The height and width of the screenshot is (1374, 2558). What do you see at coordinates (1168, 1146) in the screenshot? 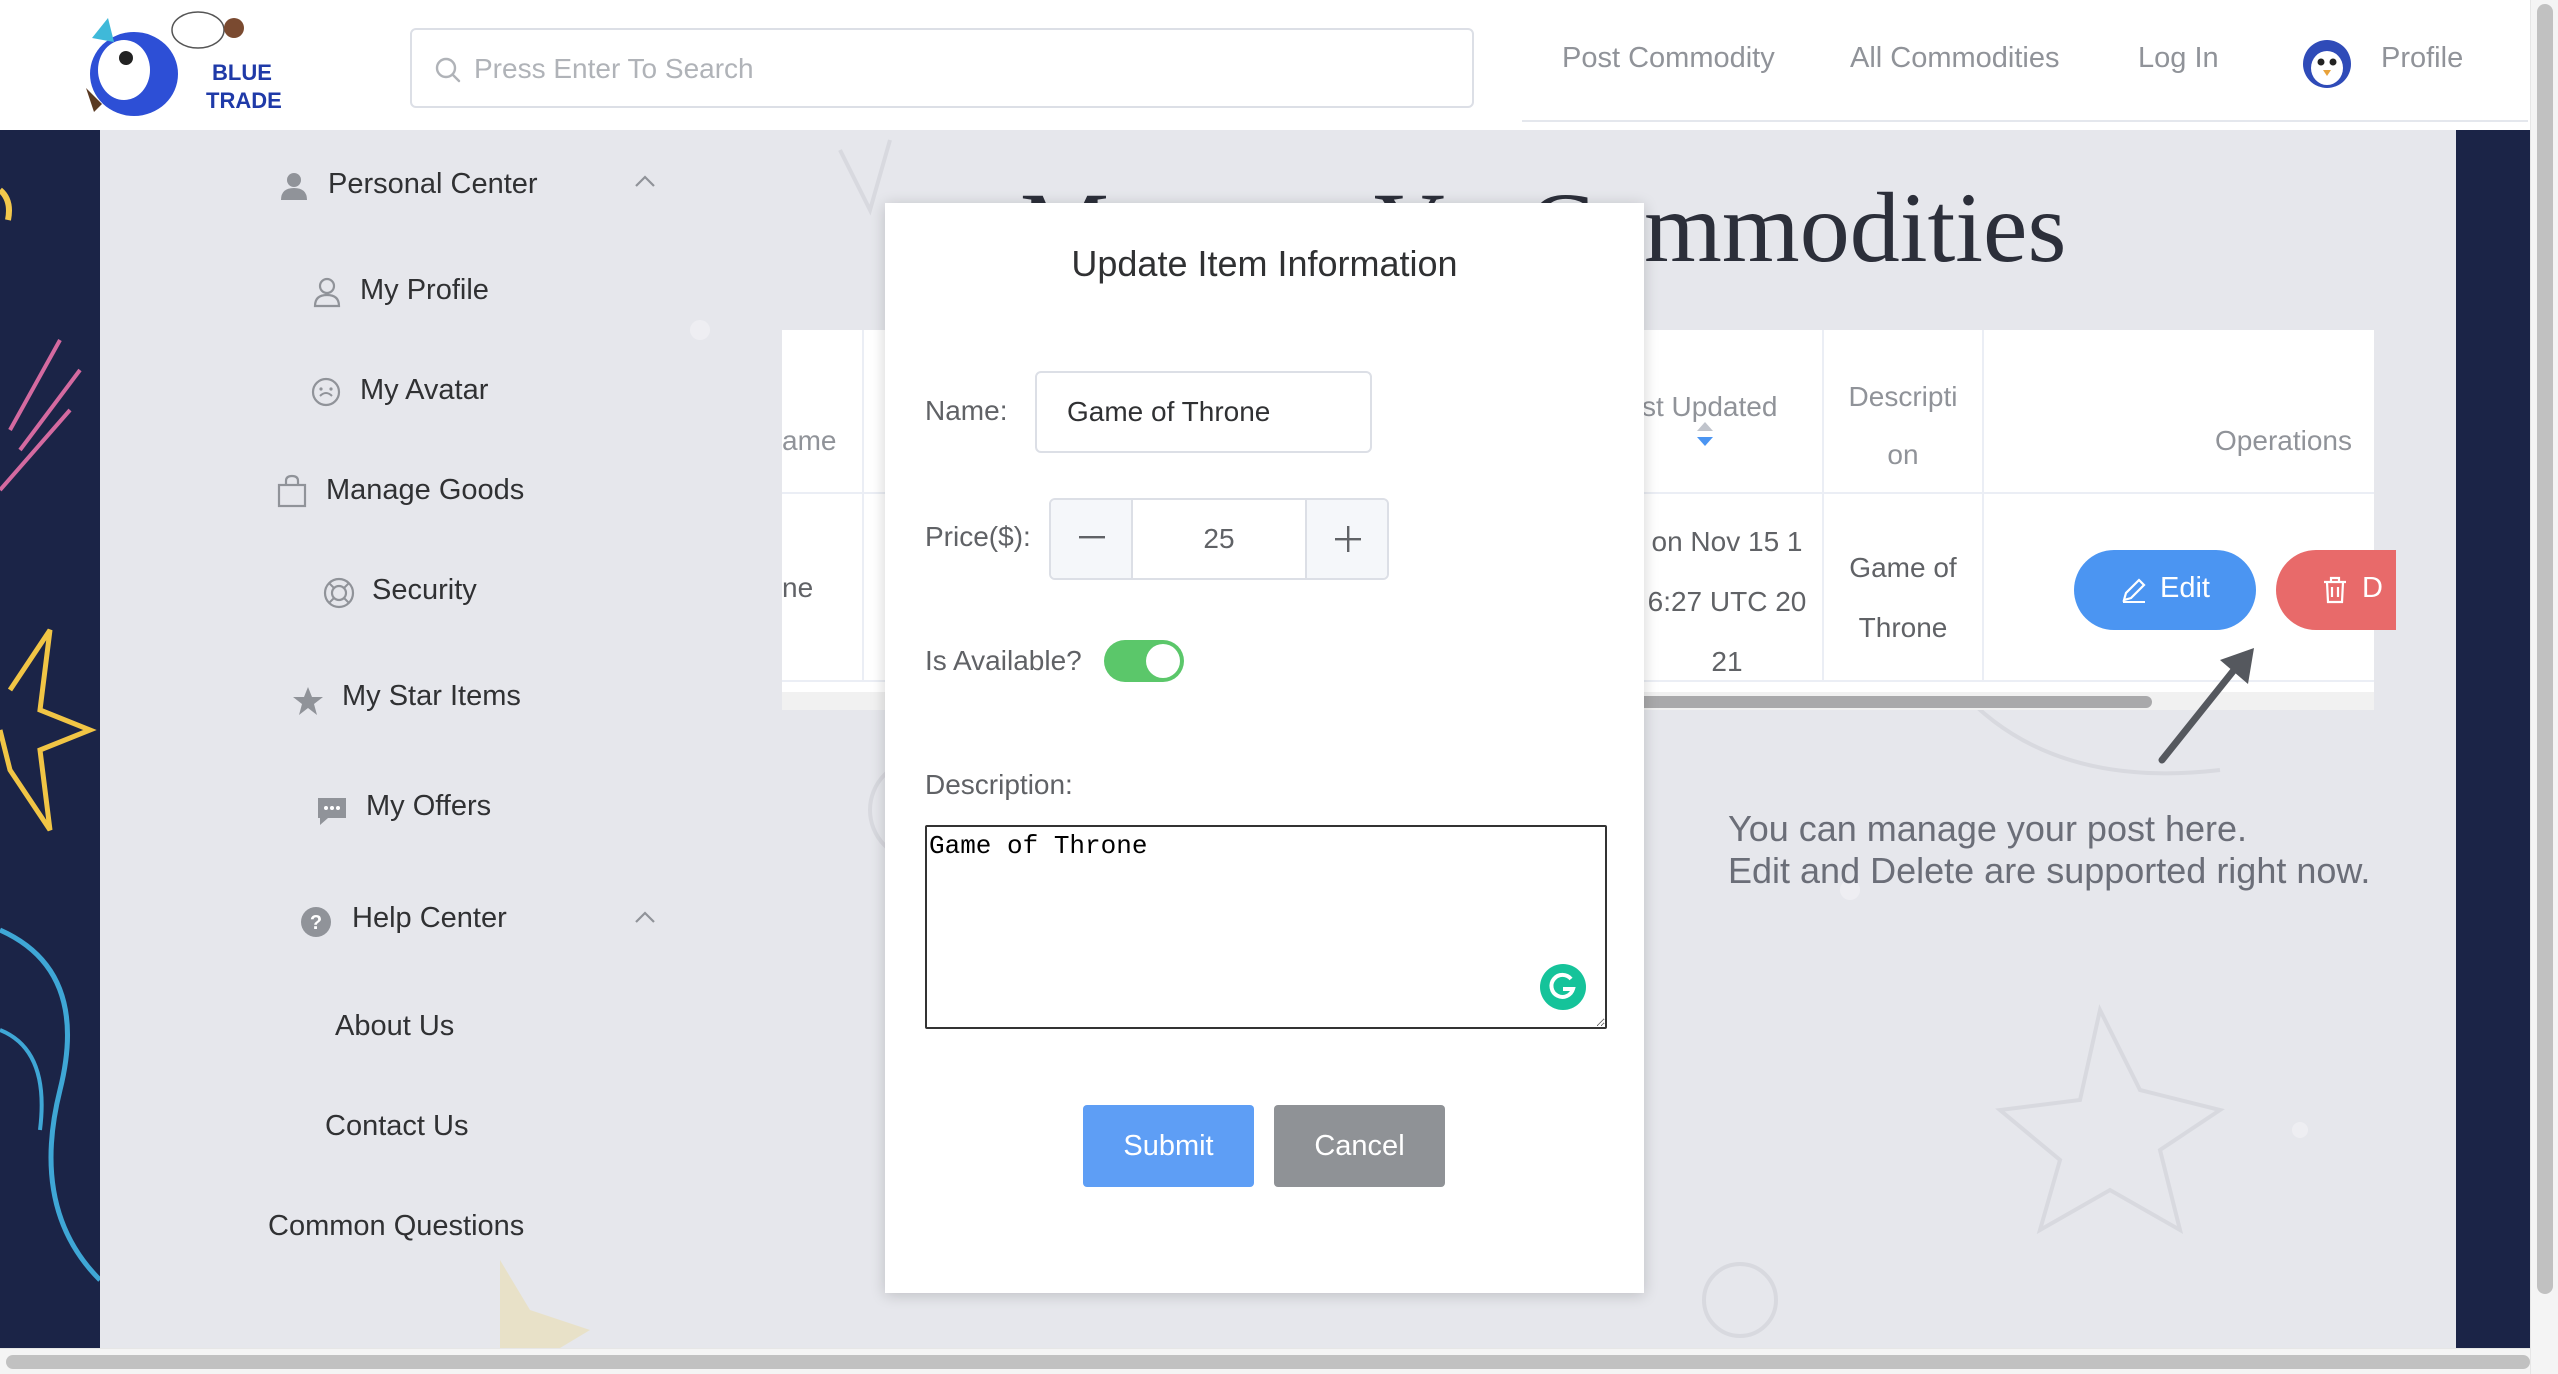
I see `submit-button: Submit` at bounding box center [1168, 1146].